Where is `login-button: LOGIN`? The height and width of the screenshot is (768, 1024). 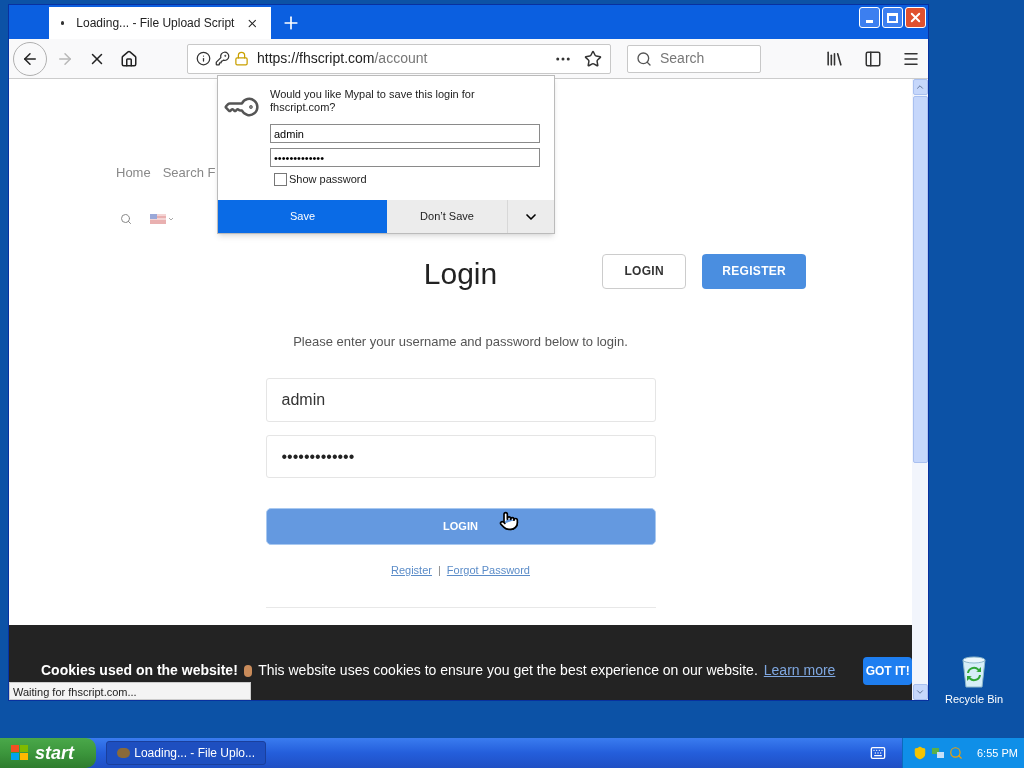 login-button: LOGIN is located at coordinates (644, 271).